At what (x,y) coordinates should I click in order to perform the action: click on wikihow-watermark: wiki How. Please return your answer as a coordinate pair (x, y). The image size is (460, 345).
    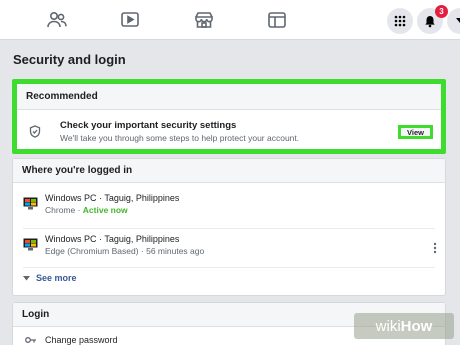
    Looking at the image, I should click on (404, 326).